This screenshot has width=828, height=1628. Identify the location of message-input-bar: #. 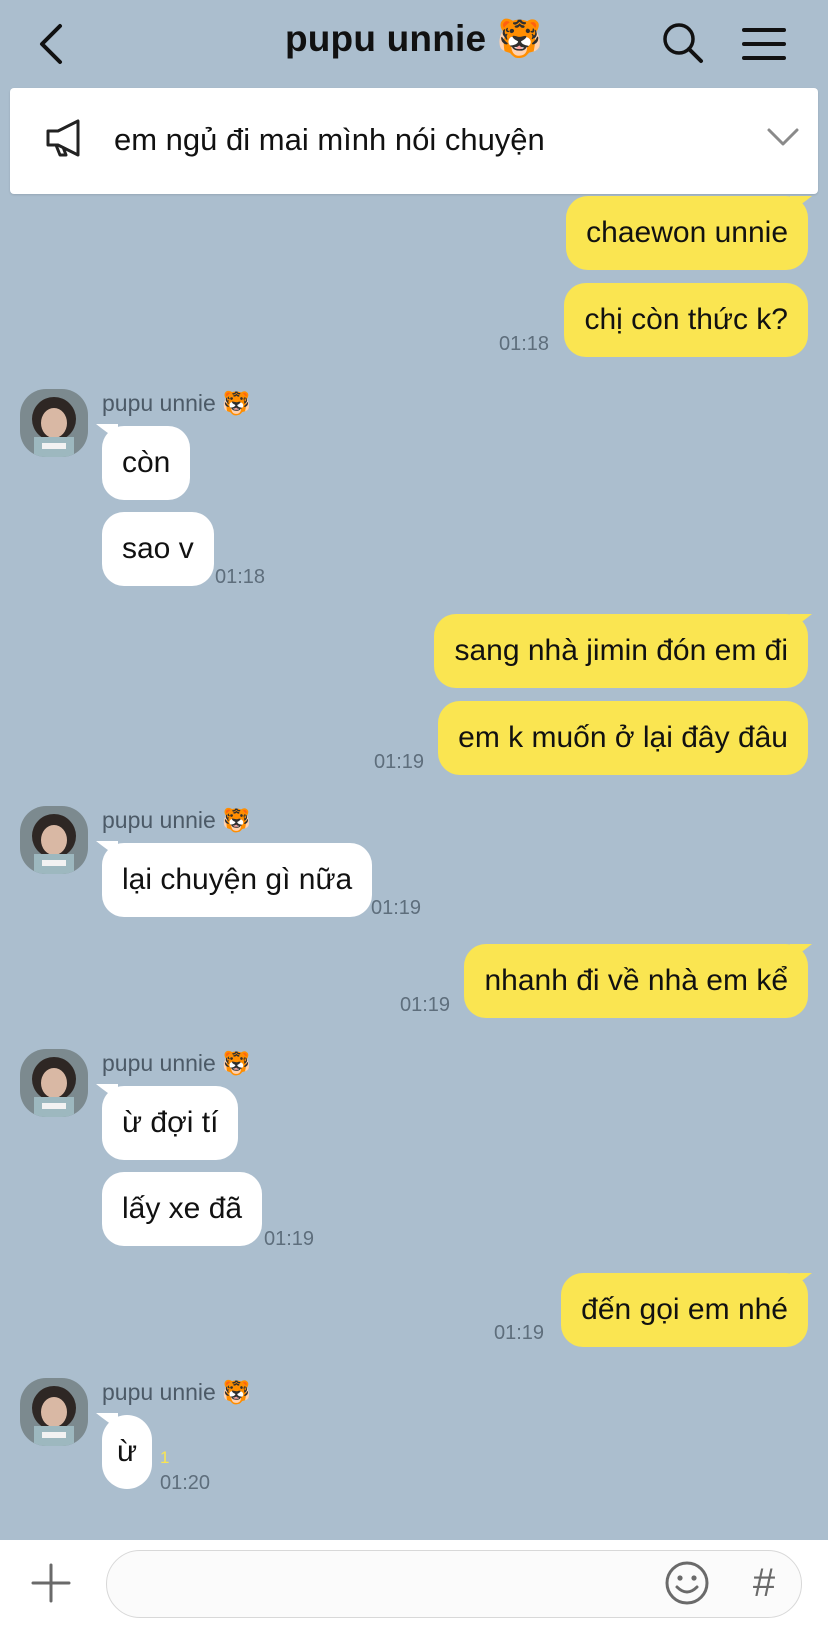
(414, 1584).